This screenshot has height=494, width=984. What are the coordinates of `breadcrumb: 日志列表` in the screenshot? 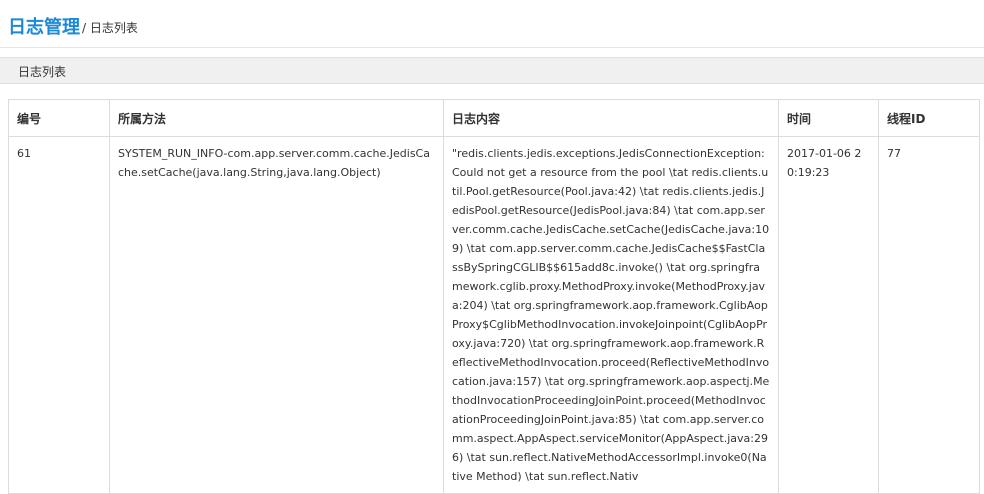 It's located at (492, 70).